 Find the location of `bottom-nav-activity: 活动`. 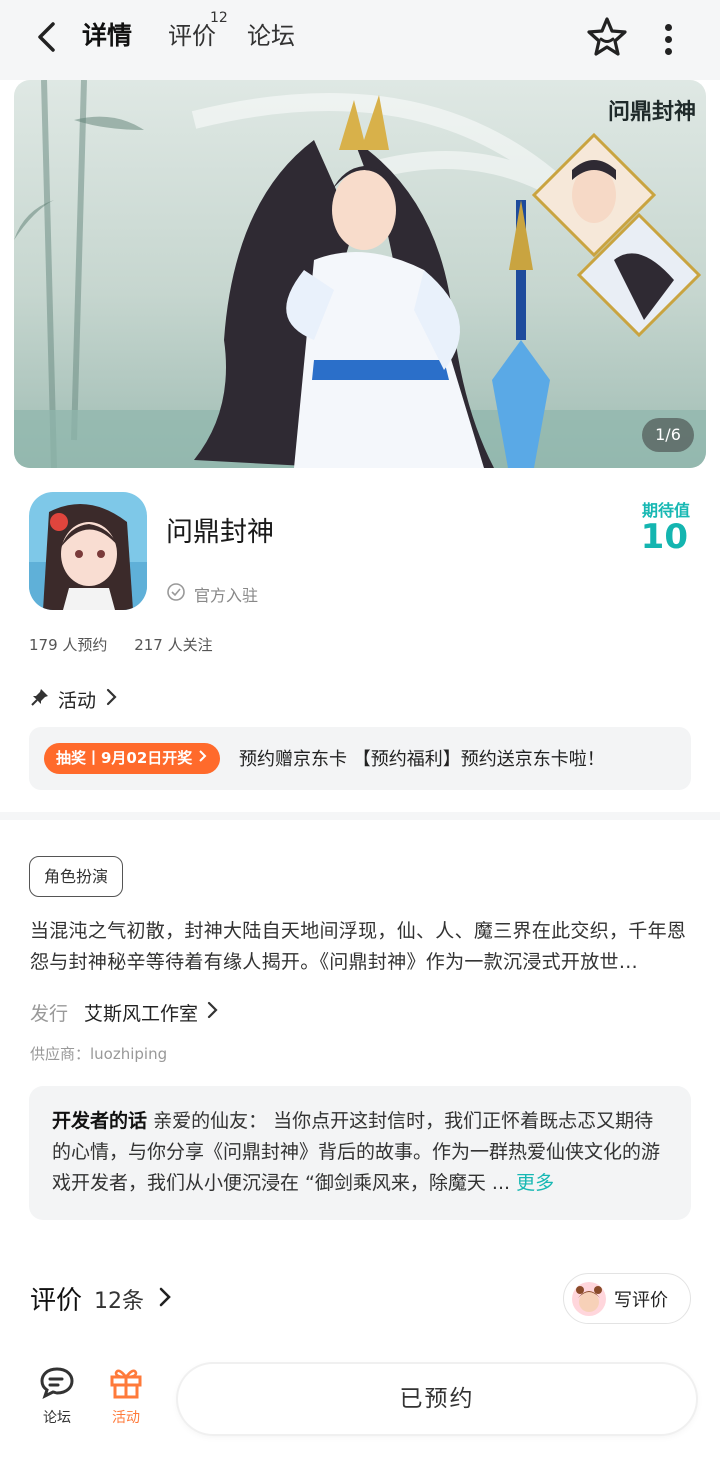

bottom-nav-activity: 活动 is located at coordinates (126, 1396).